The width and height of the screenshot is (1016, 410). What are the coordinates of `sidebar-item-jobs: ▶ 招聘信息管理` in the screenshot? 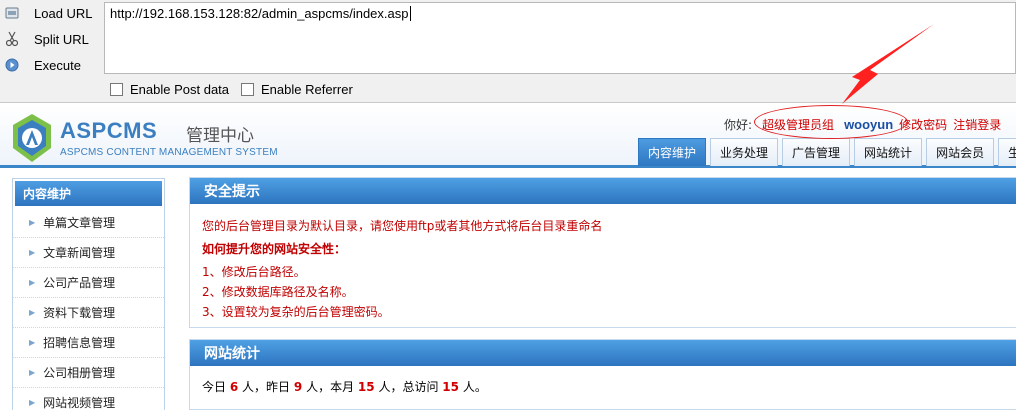 It's located at (88, 343).